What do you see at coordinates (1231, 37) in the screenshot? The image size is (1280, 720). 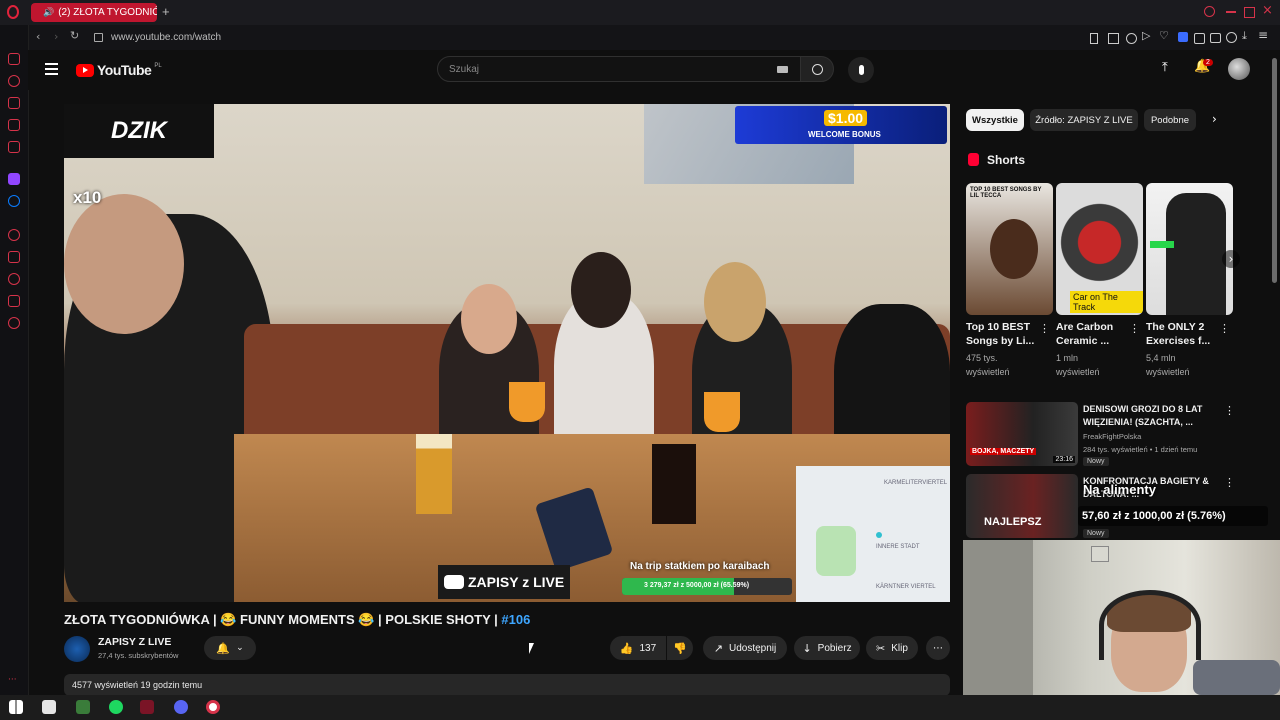 I see `user-icon` at bounding box center [1231, 37].